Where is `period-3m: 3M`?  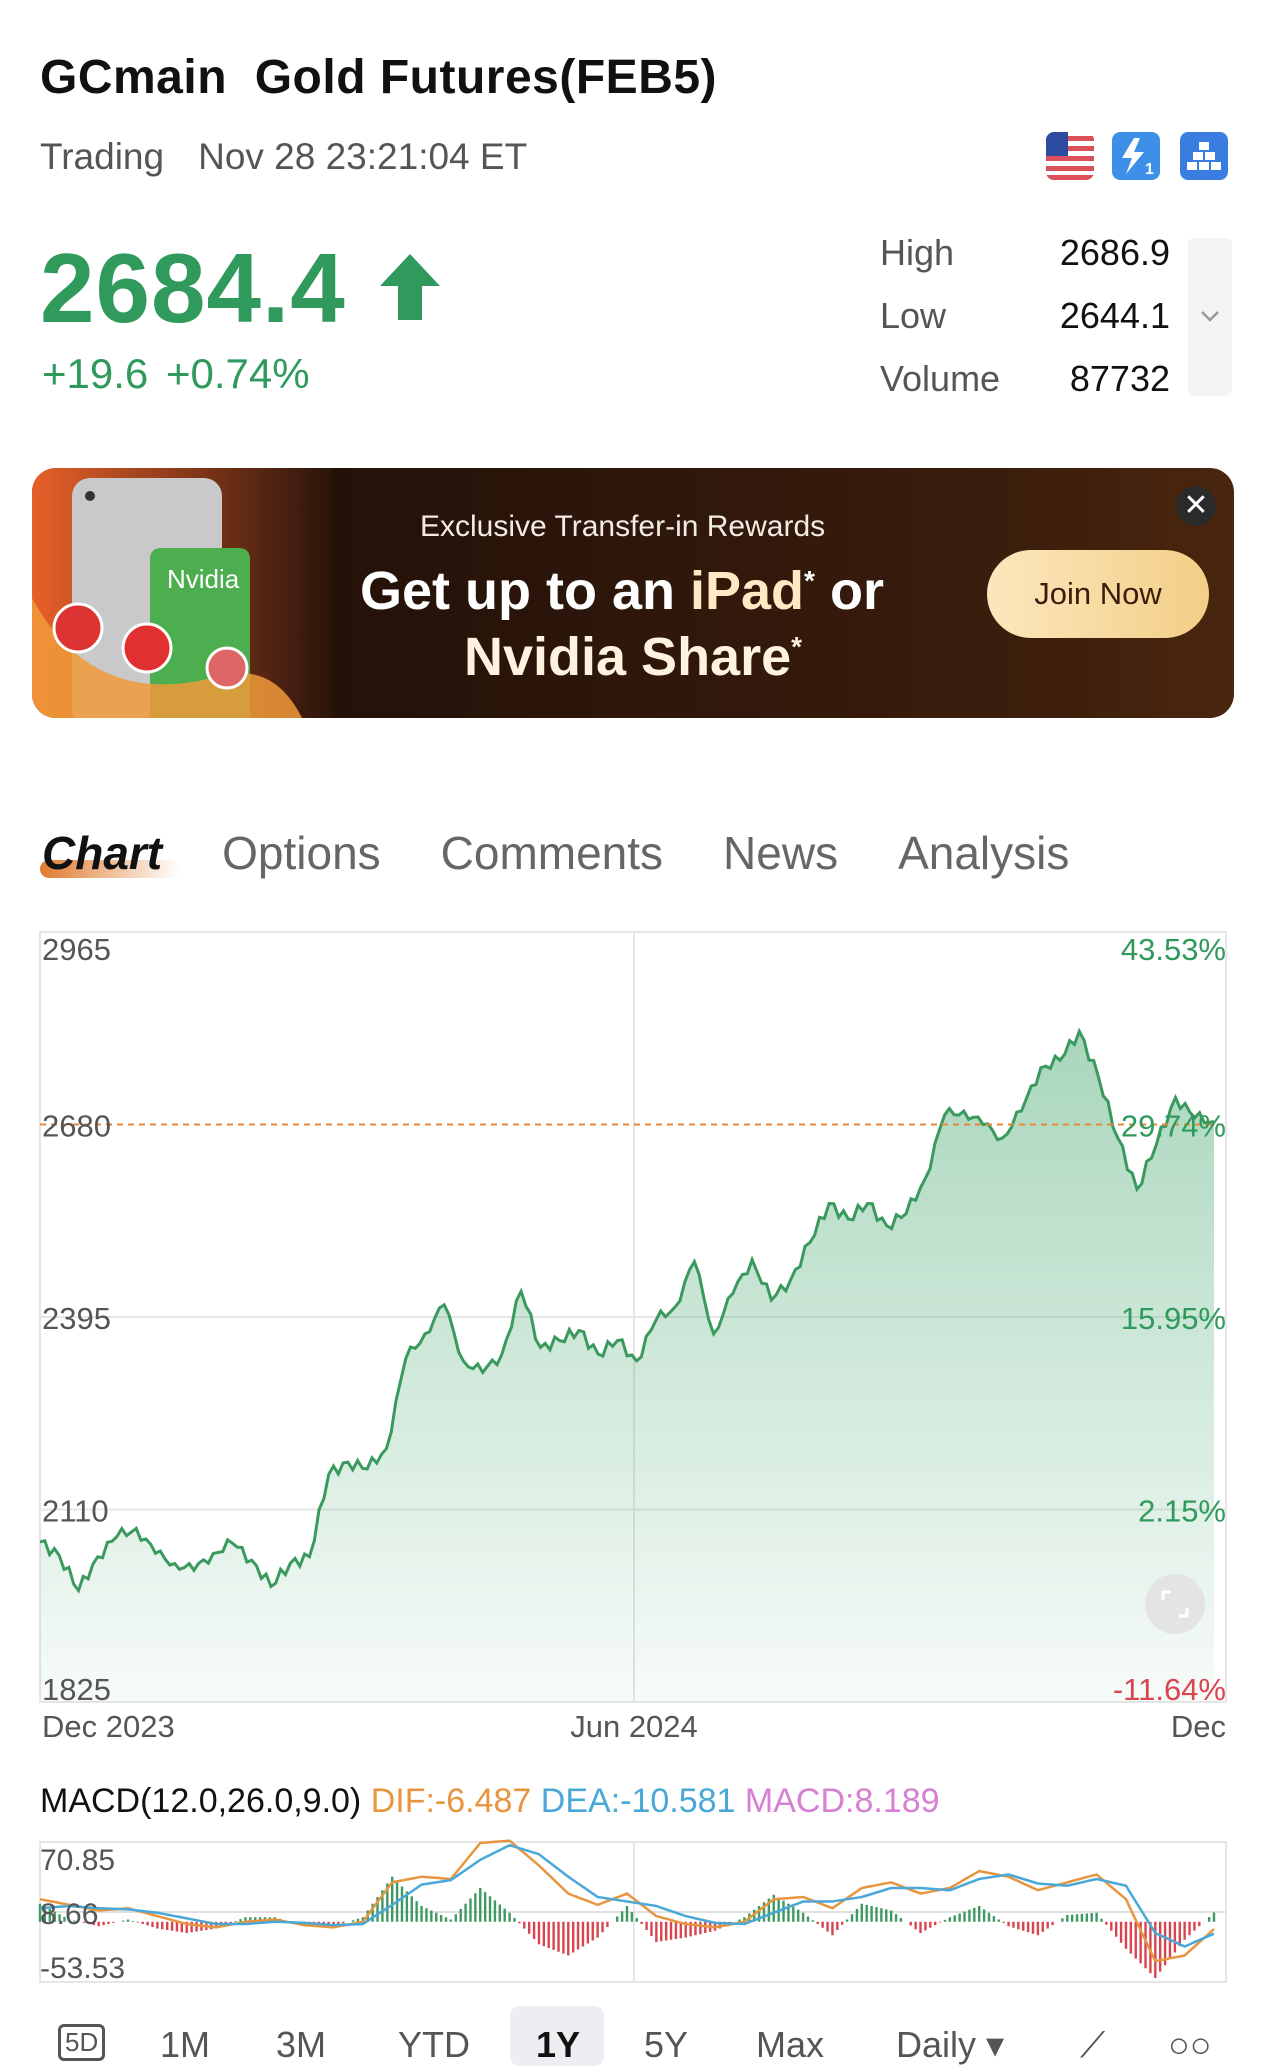 period-3m: 3M is located at coordinates (301, 2045).